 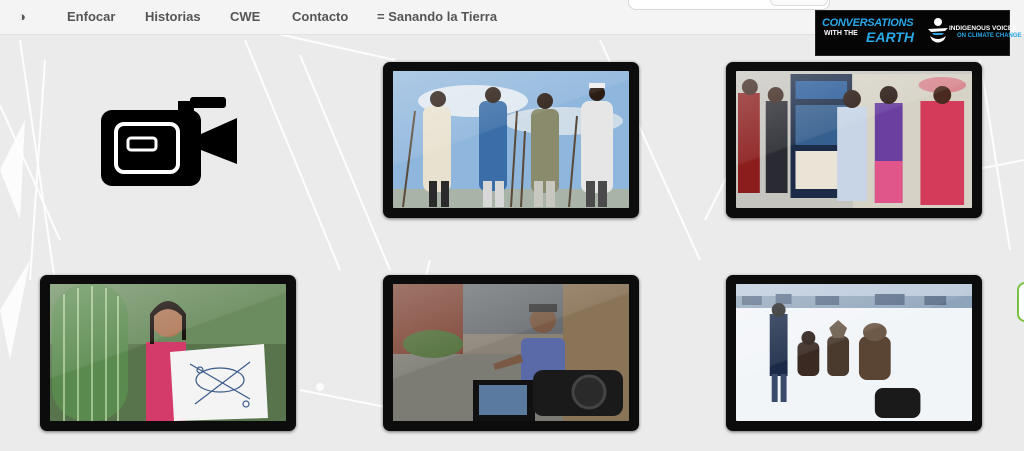 I want to click on gallery-tile-men-with-staffs, so click(x=511, y=140).